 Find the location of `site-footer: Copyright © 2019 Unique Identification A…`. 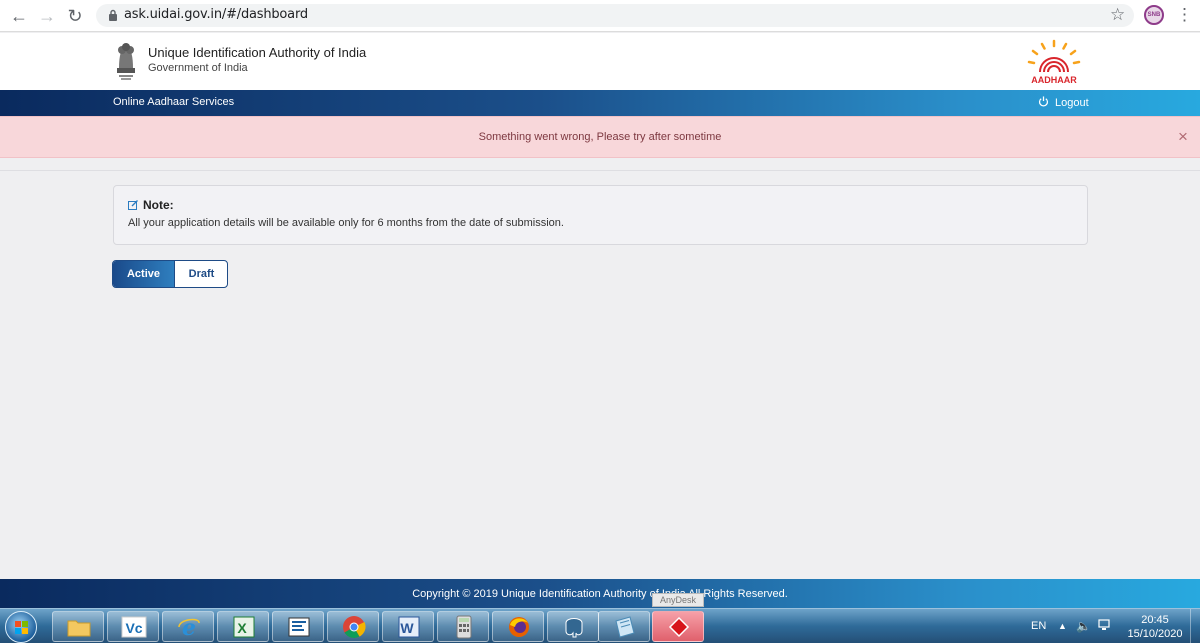

site-footer: Copyright © 2019 Unique Identification A… is located at coordinates (600, 593).